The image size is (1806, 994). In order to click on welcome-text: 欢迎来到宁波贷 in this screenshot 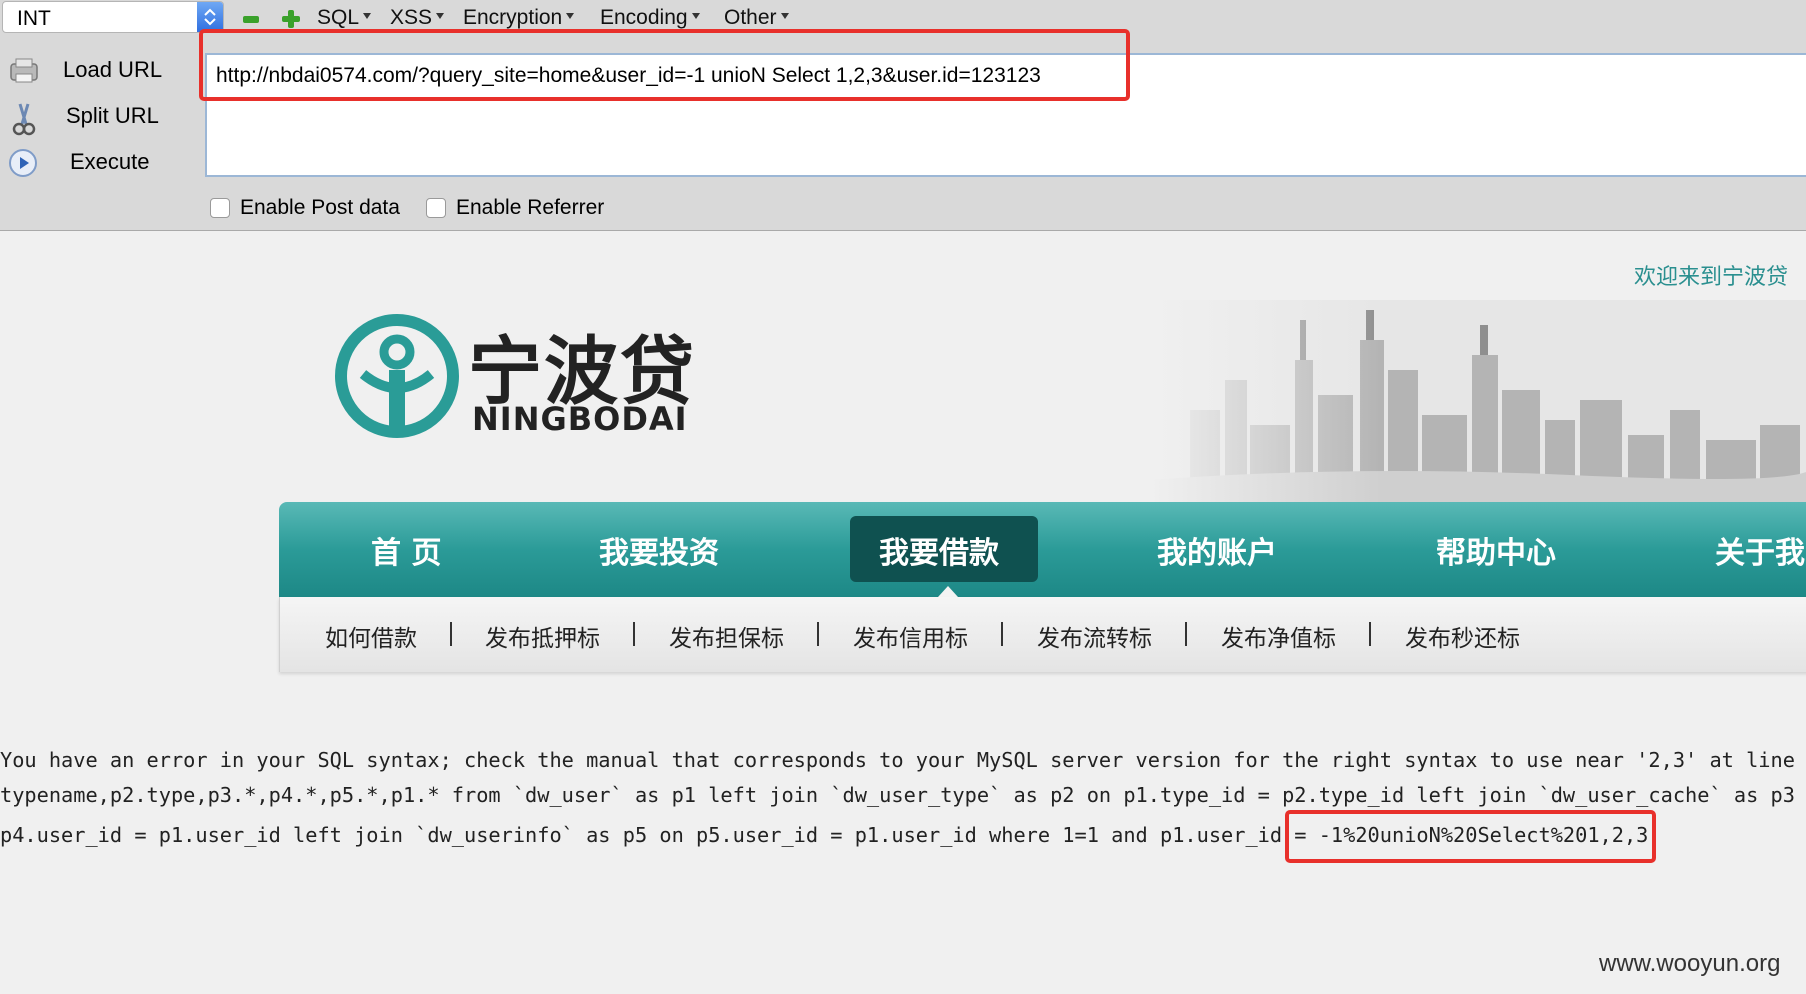, I will do `click(1711, 277)`.